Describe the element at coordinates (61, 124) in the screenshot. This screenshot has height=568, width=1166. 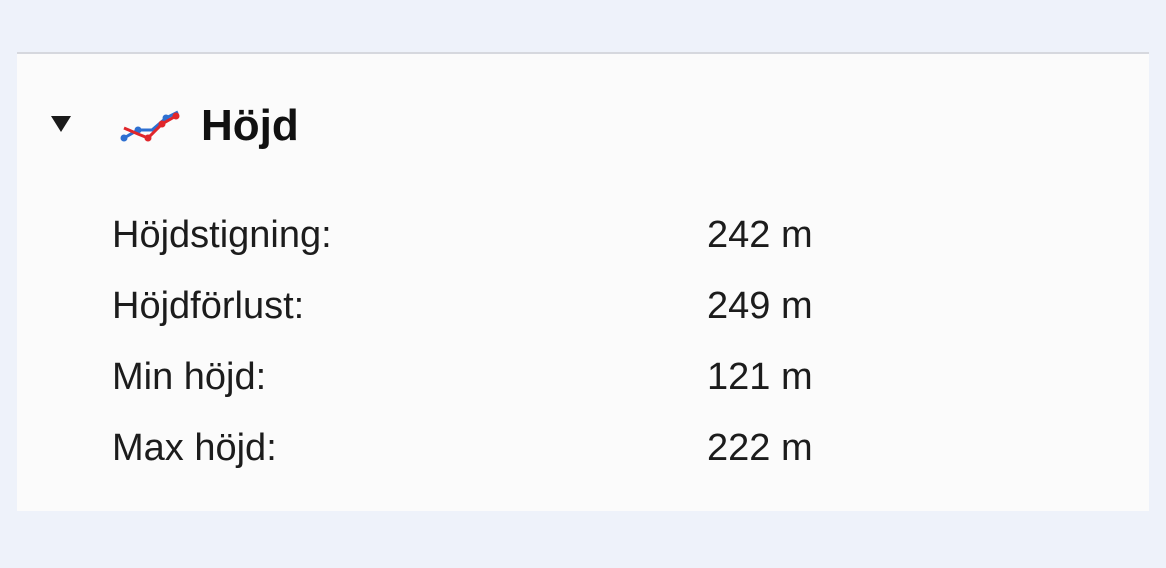
I see `collapse-caret-icon` at that location.